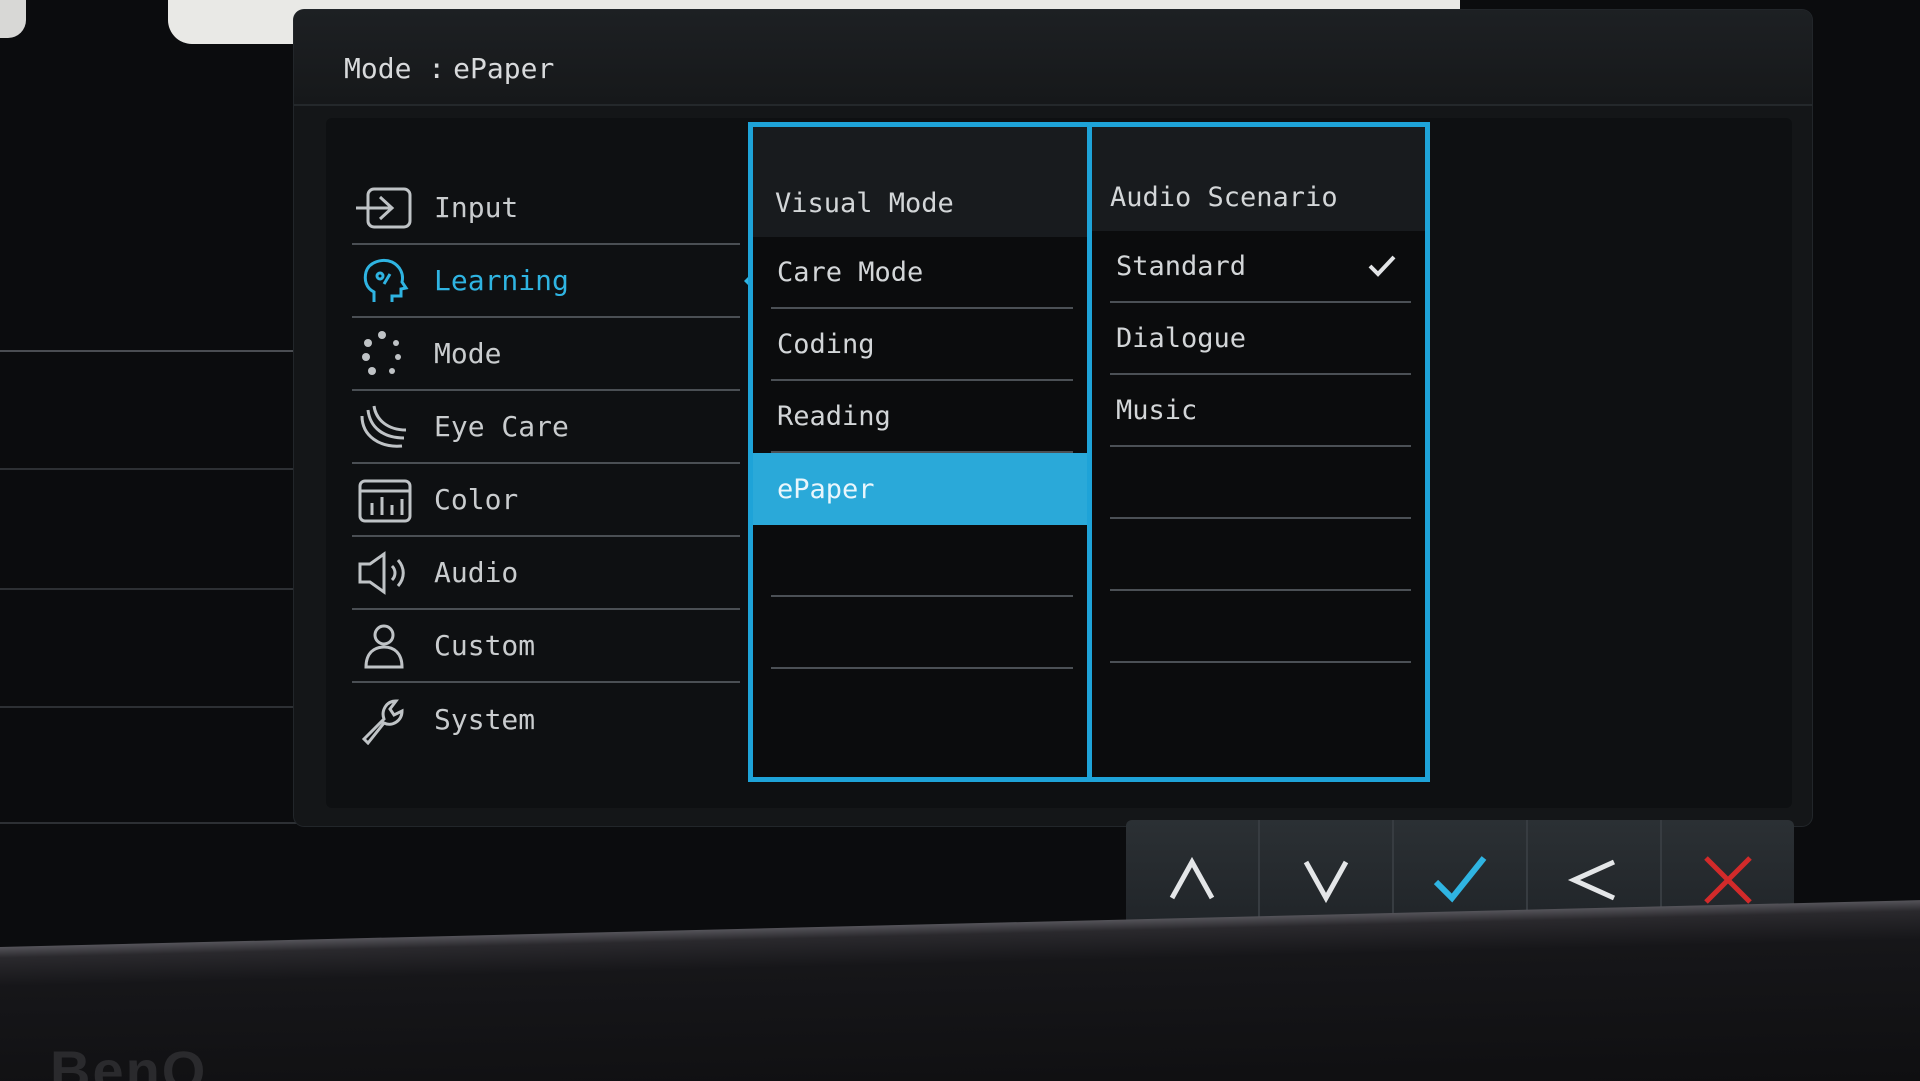 The width and height of the screenshot is (1920, 1081). I want to click on menu-item-mode: Mode, so click(546, 354).